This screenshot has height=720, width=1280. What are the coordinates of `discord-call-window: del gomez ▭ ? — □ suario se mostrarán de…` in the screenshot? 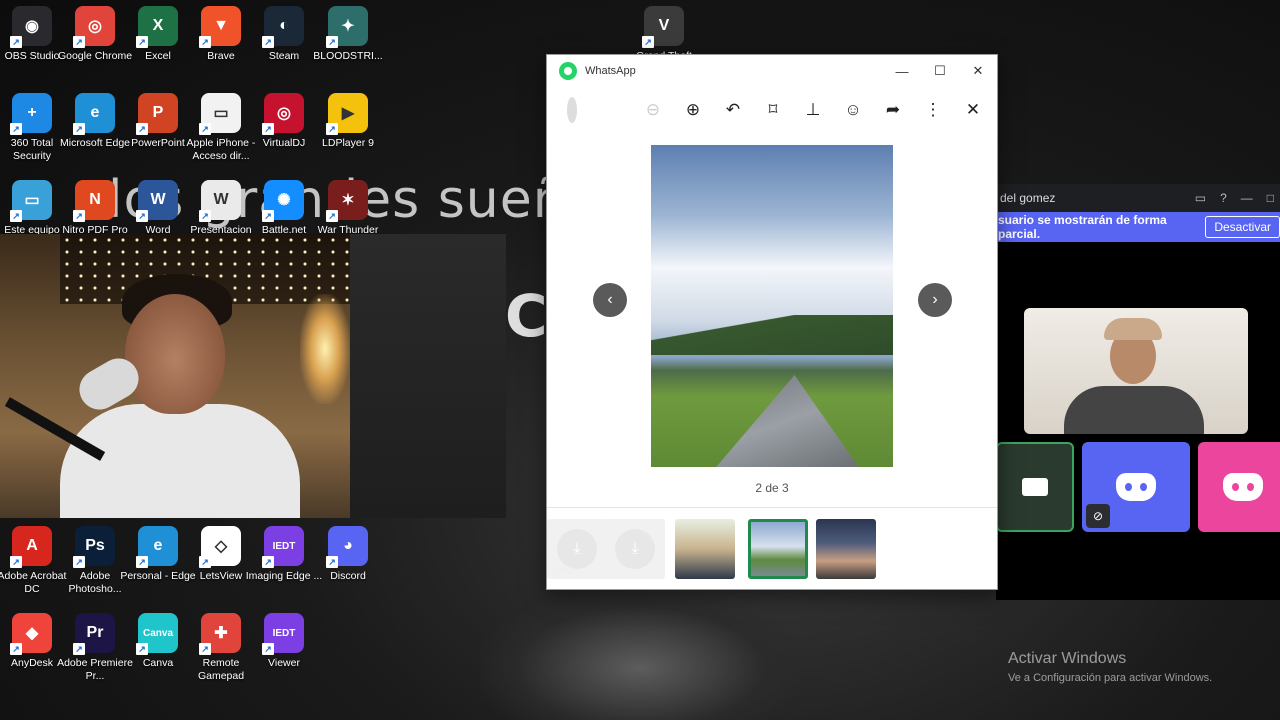 It's located at (1138, 392).